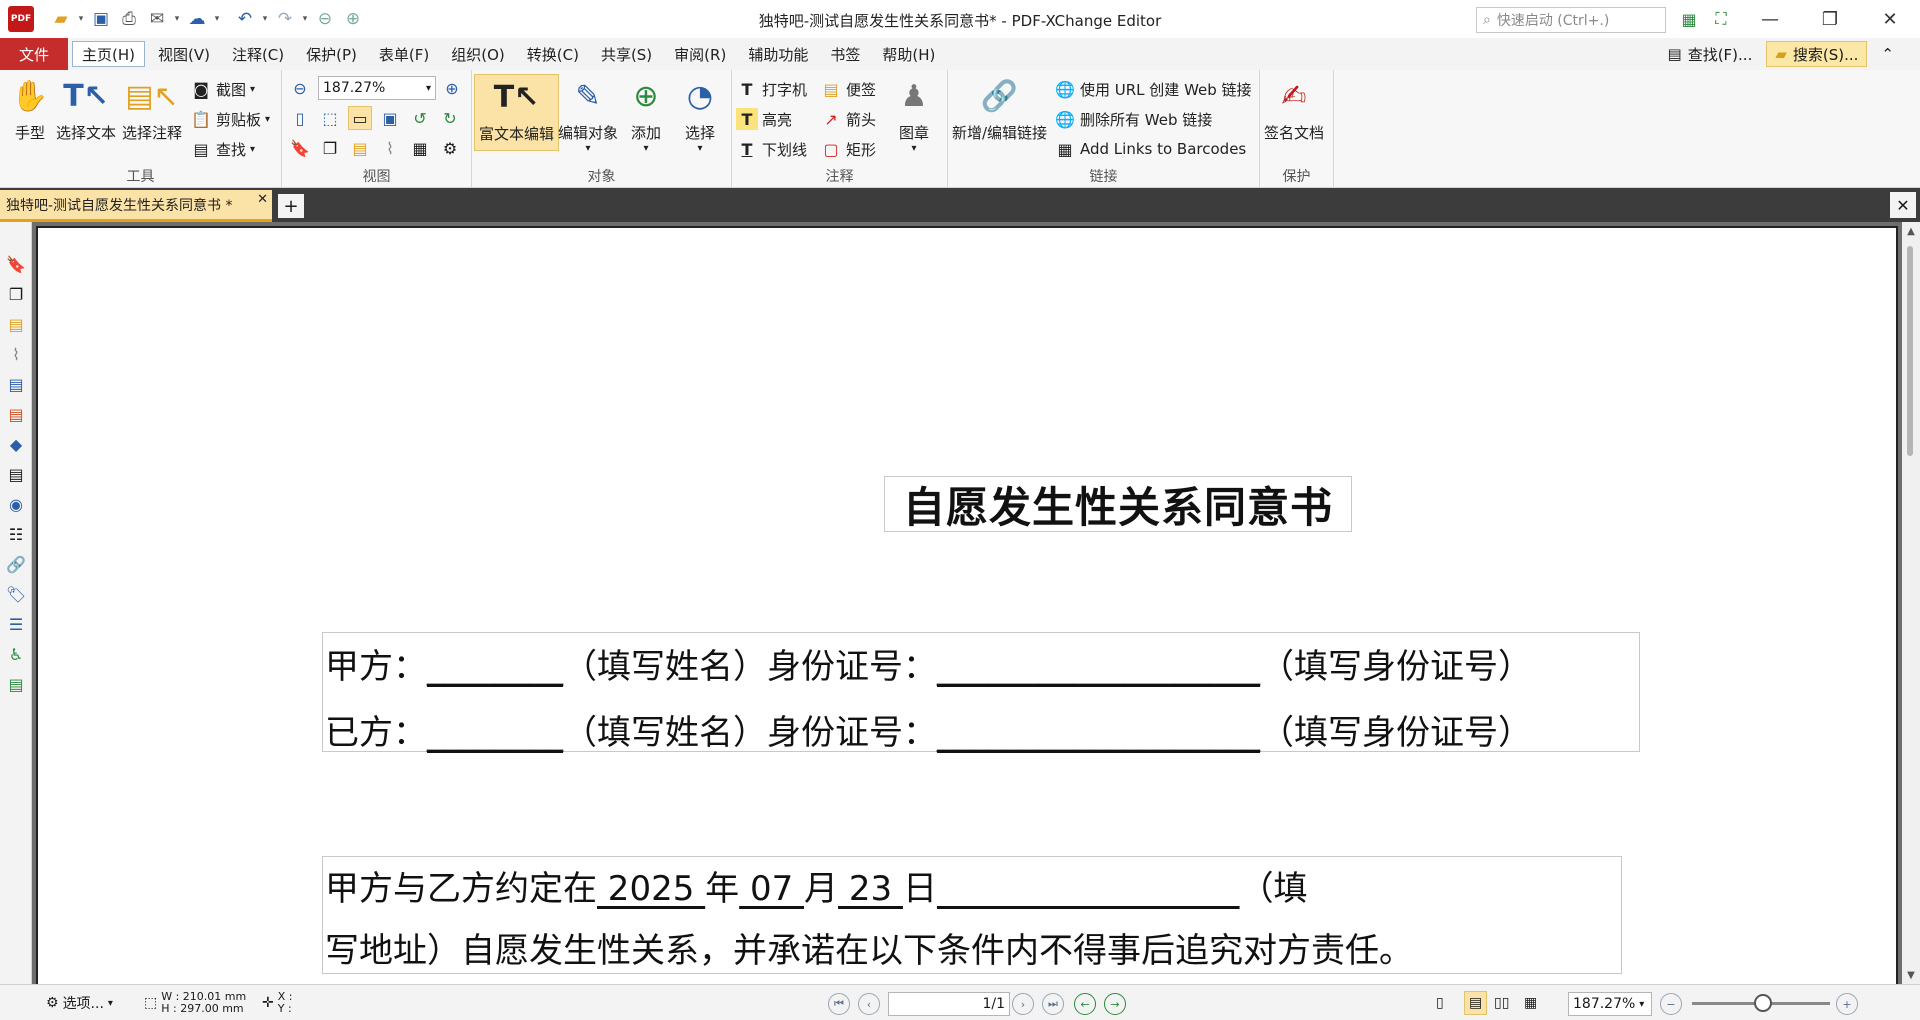 The height and width of the screenshot is (1020, 1920). I want to click on menu-home: 主页(H), so click(108, 54).